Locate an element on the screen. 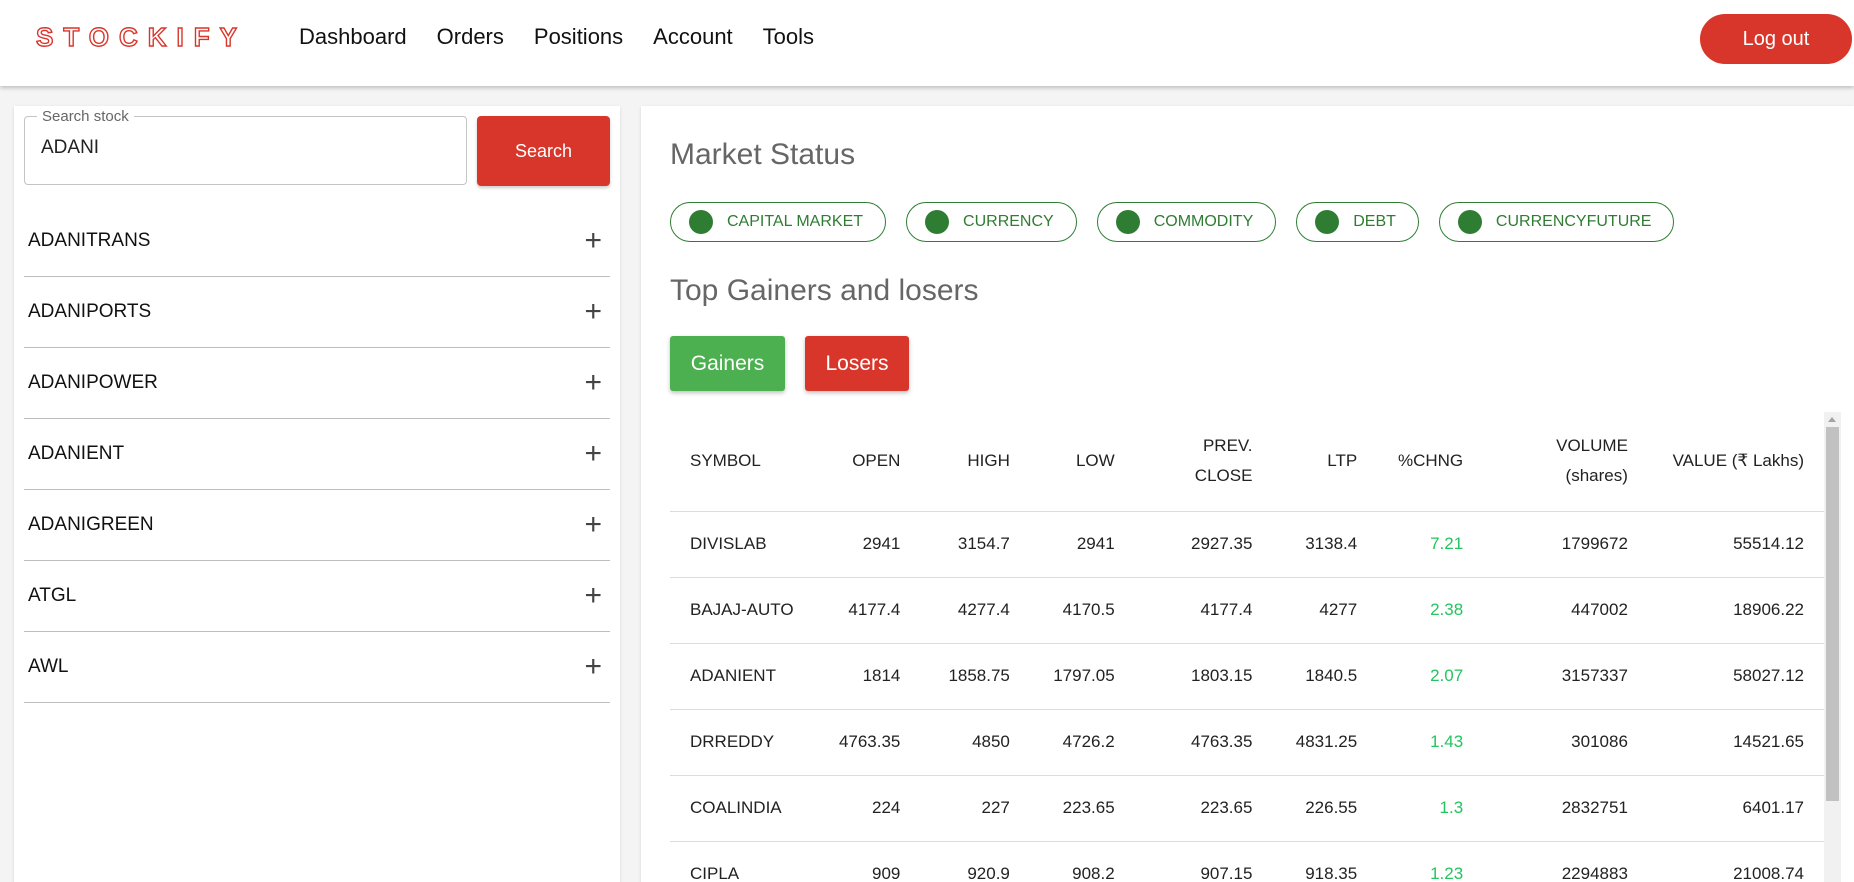  cell-value: 18906.22 is located at coordinates (1735, 610).